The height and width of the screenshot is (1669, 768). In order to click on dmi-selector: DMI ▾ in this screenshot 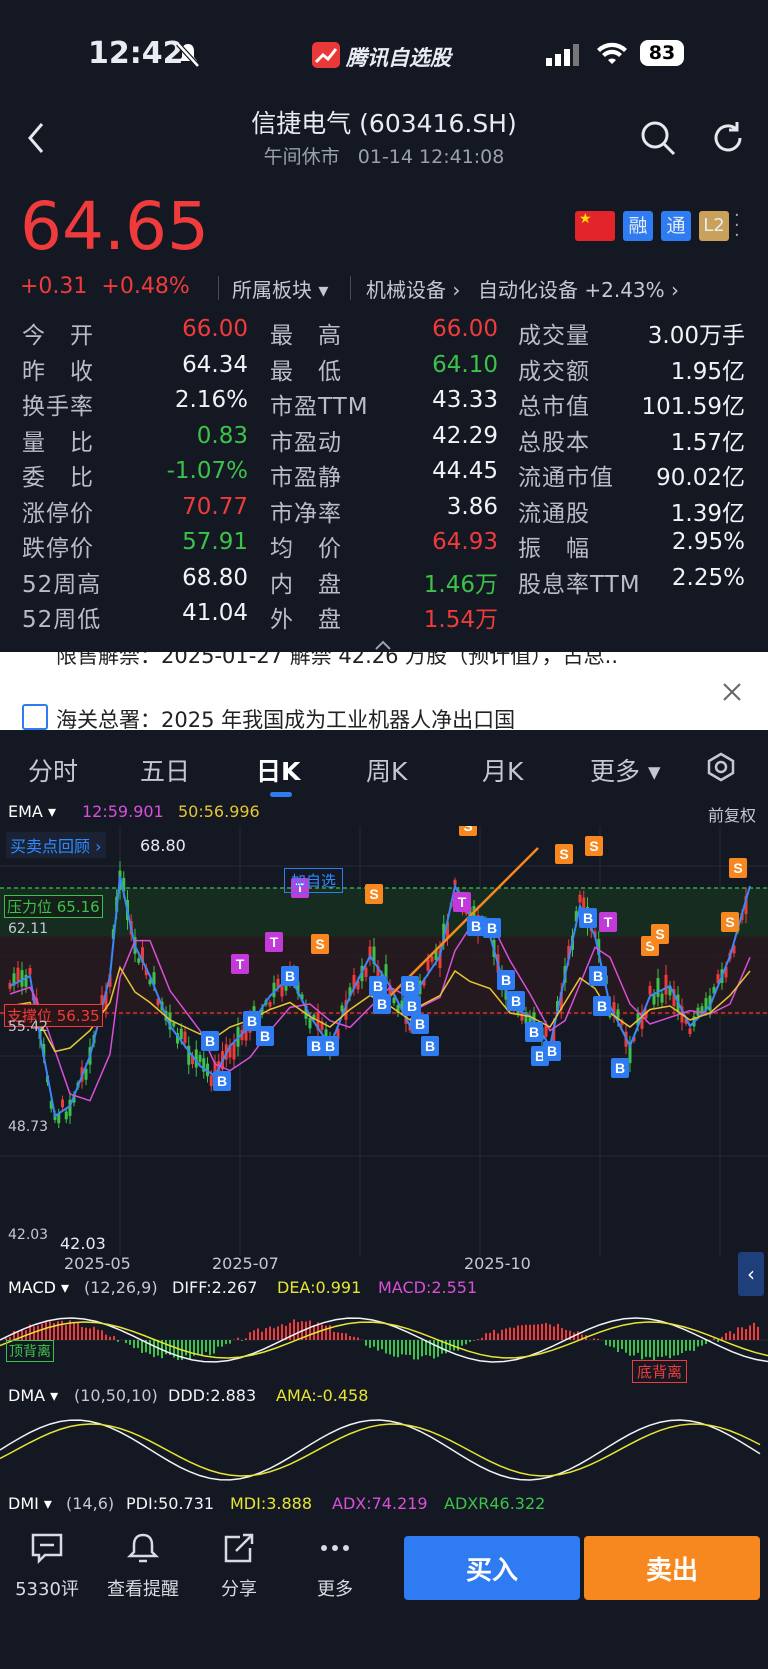, I will do `click(30, 1503)`.